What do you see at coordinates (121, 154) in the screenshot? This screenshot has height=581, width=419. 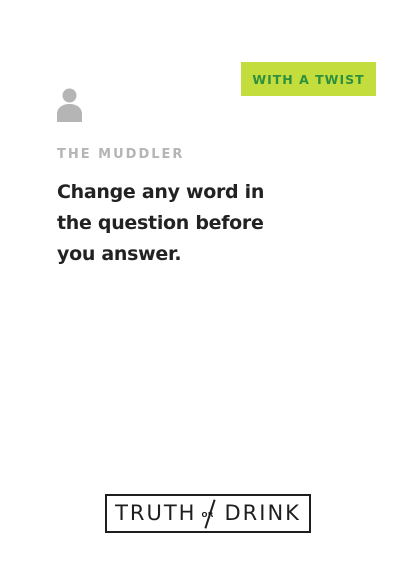 I see `card-name: THE MUDDLER` at bounding box center [121, 154].